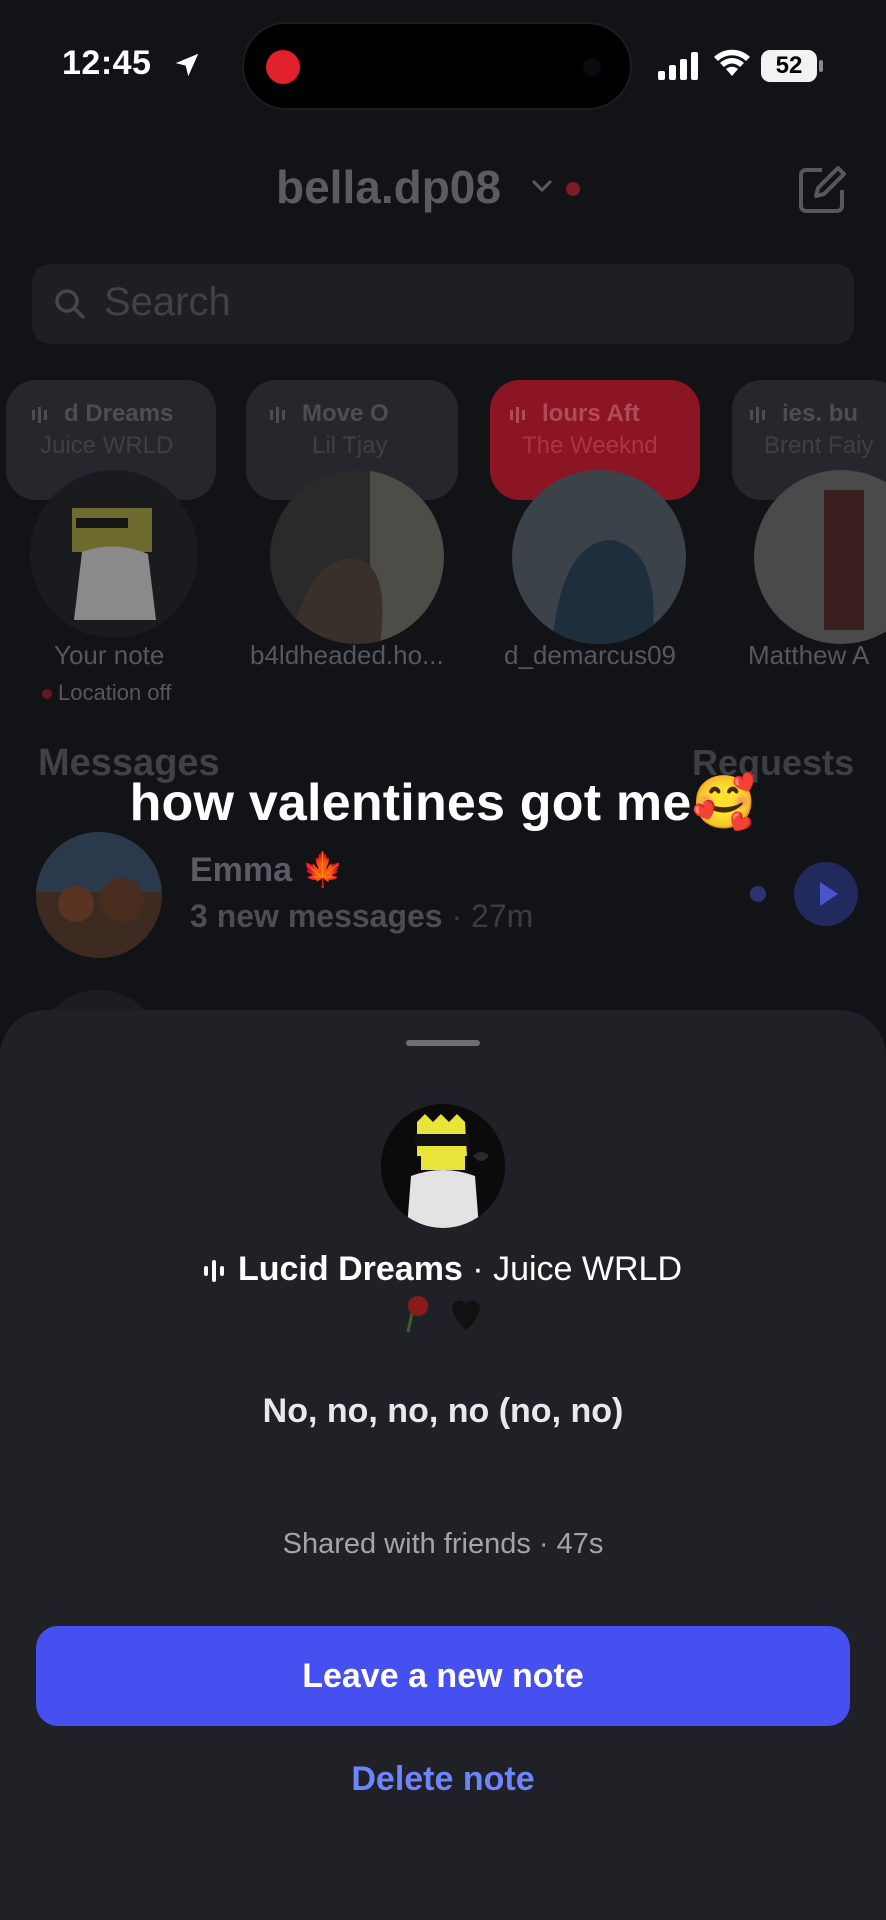 This screenshot has height=1920, width=886. I want to click on play-icon, so click(829, 894).